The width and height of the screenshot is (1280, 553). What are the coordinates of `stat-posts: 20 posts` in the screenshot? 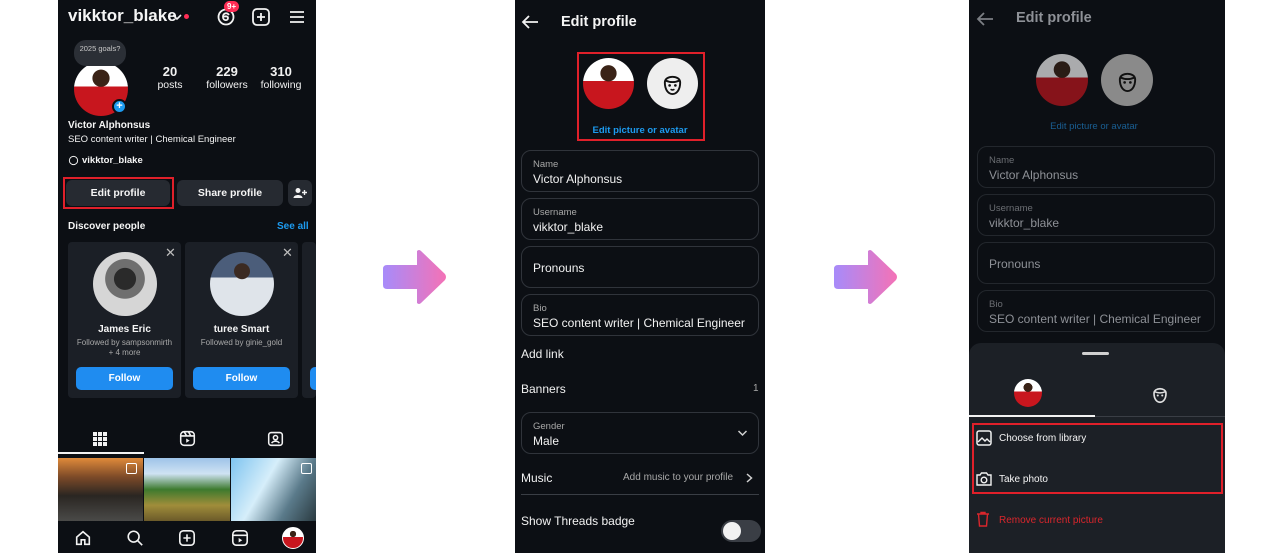 It's located at (170, 77).